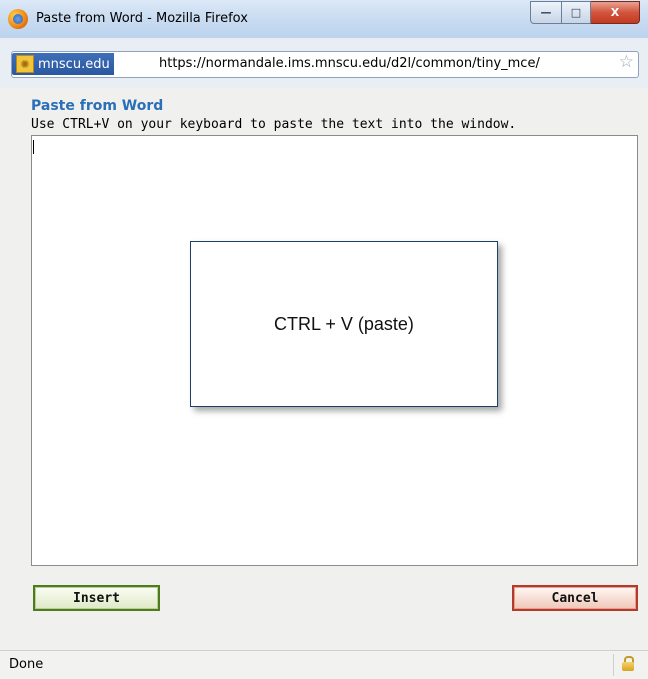 The height and width of the screenshot is (679, 648). What do you see at coordinates (97, 106) in the screenshot?
I see `dialog-heading: Paste from Word` at bounding box center [97, 106].